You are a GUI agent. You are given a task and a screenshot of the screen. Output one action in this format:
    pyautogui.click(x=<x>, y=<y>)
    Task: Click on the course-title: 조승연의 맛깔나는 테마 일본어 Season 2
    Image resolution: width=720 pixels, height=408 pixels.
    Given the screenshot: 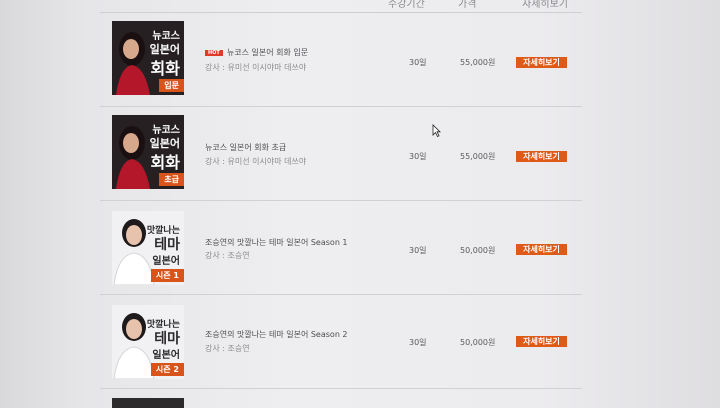 What is the action you would take?
    pyautogui.click(x=276, y=334)
    